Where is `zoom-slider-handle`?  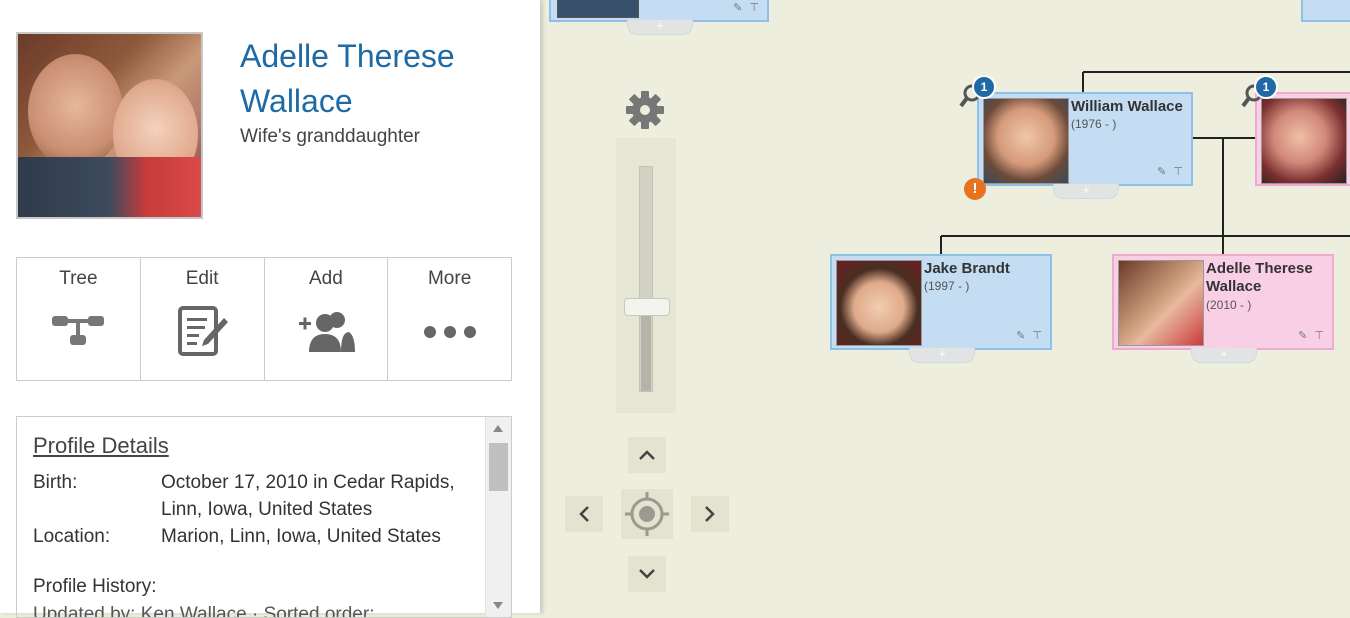
zoom-slider-handle is located at coordinates (647, 307).